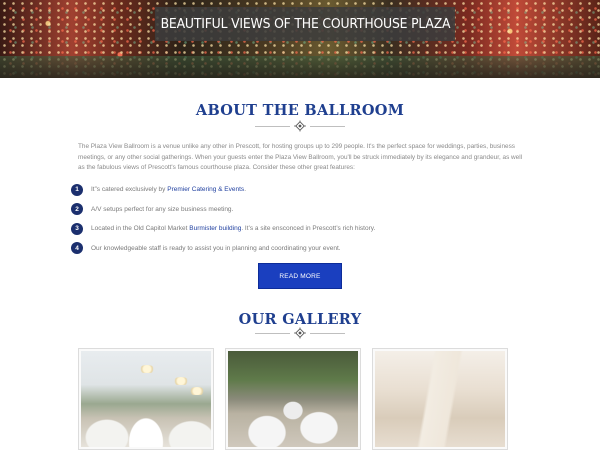  What do you see at coordinates (300, 319) in the screenshot?
I see `gallery-title: OUR GALLERY` at bounding box center [300, 319].